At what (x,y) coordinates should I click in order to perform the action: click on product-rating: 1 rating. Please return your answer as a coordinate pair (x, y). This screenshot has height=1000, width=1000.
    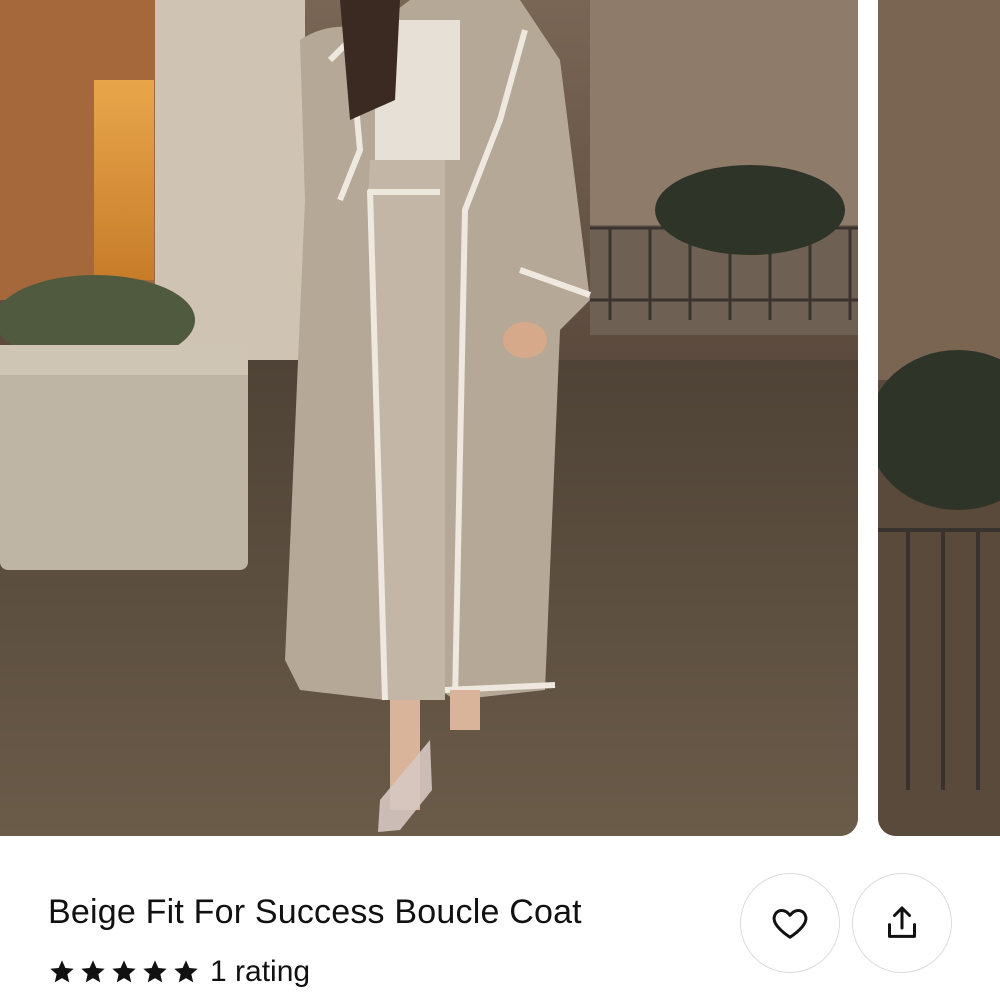
    Looking at the image, I should click on (179, 972).